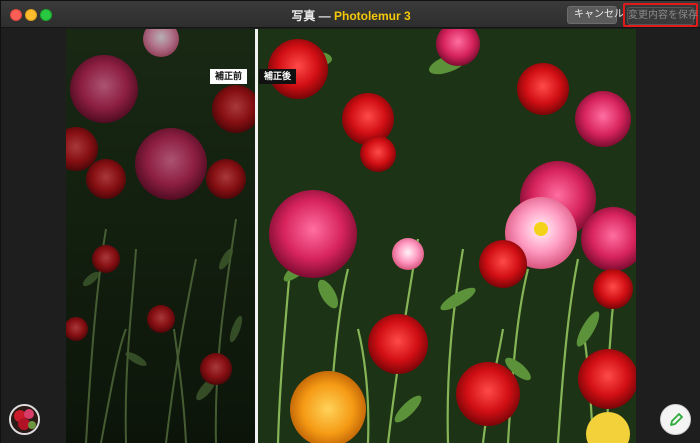 This screenshot has height=443, width=700. I want to click on left-margin, so click(33, 236).